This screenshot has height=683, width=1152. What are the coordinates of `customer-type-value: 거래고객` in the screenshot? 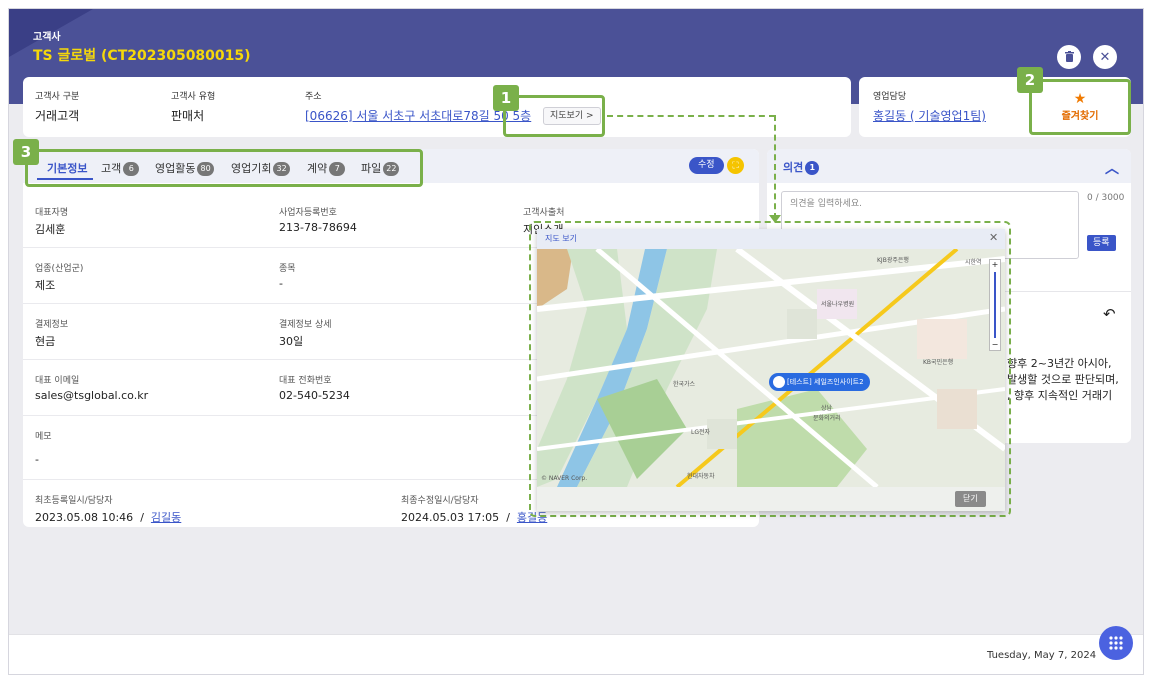 It's located at (57, 116).